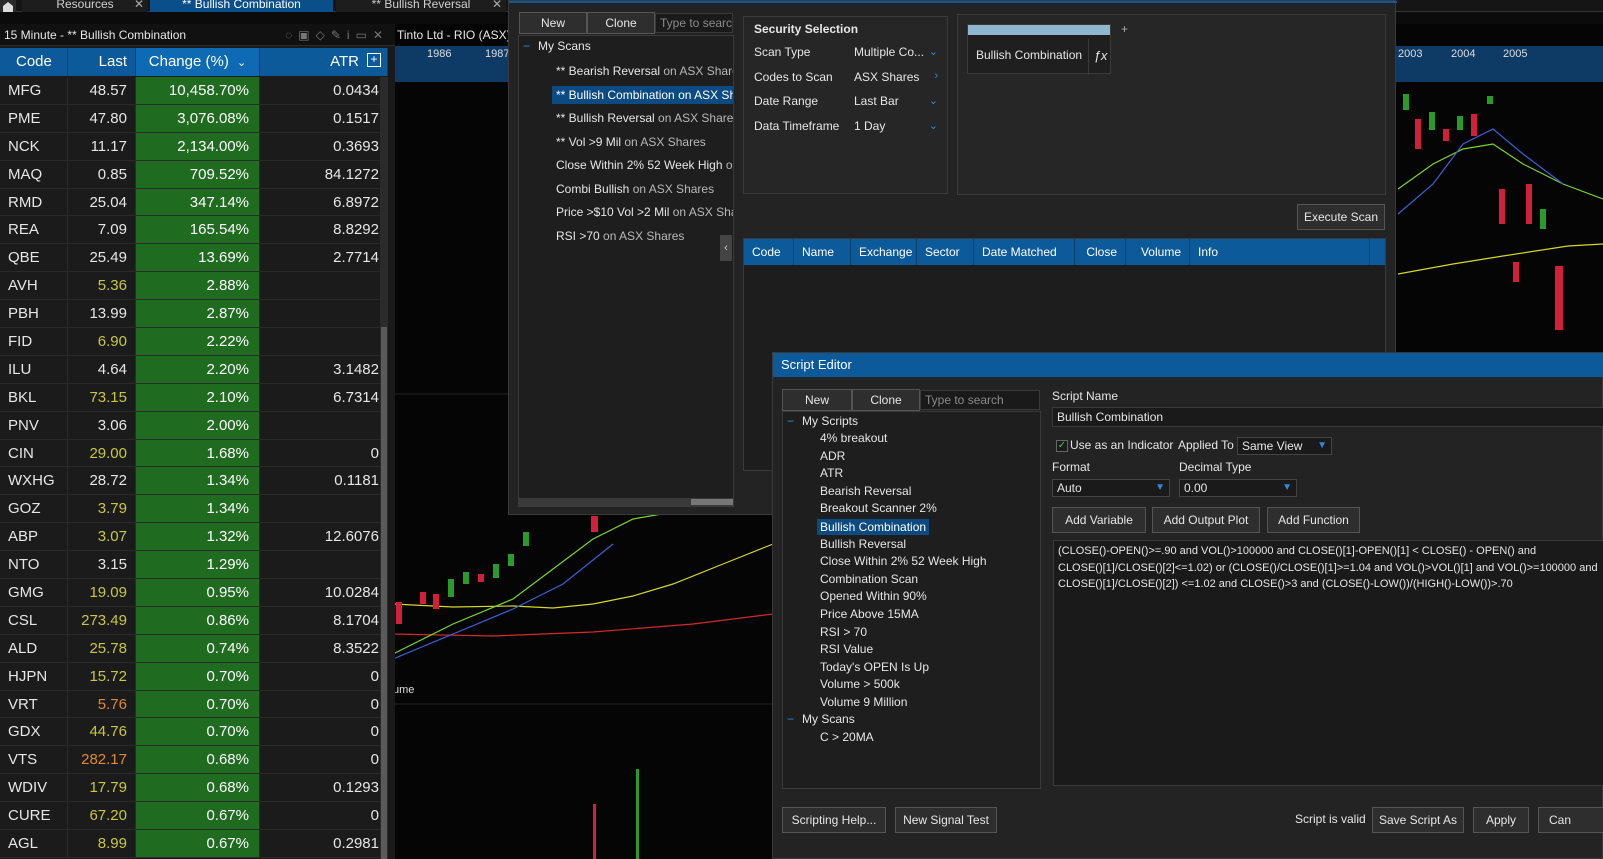  What do you see at coordinates (898, 126) in the screenshot?
I see `security-field-value: 1 Day ⌄` at bounding box center [898, 126].